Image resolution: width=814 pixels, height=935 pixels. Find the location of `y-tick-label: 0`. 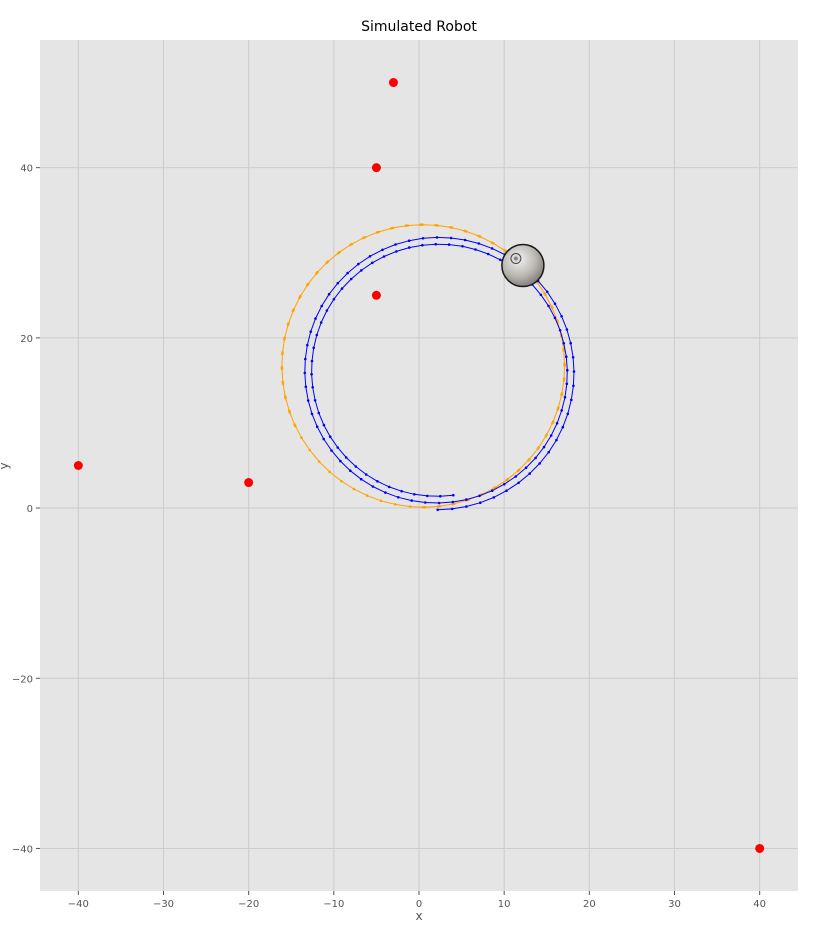

y-tick-label: 0 is located at coordinates (30, 509).